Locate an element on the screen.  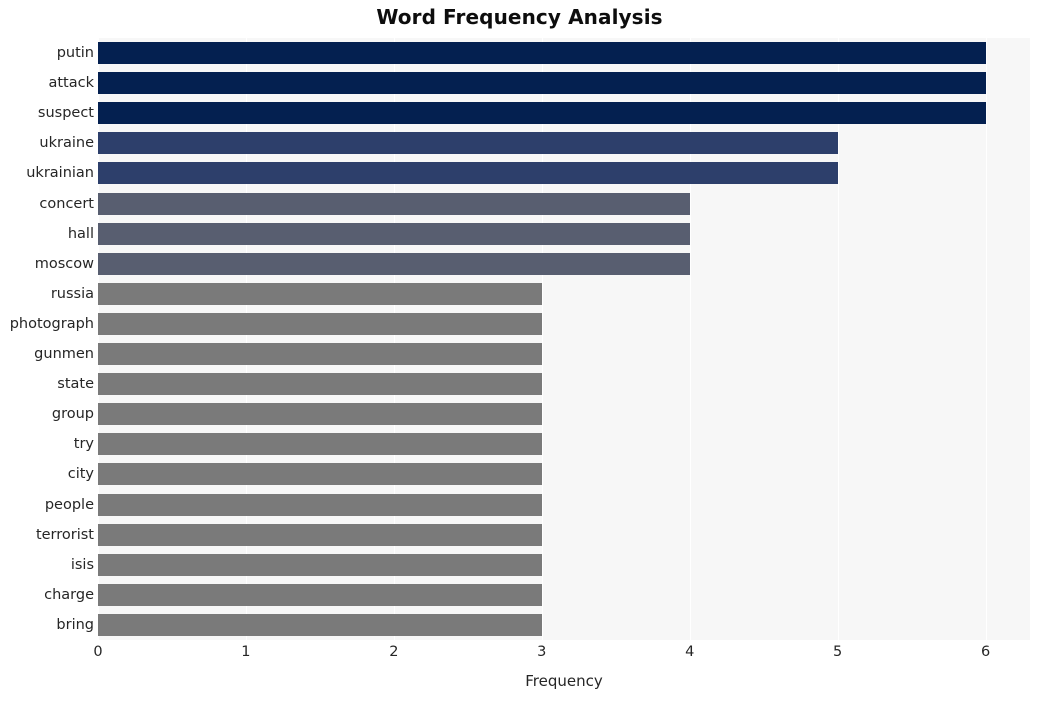
y-axis-tick-label: putin is located at coordinates (75, 53).